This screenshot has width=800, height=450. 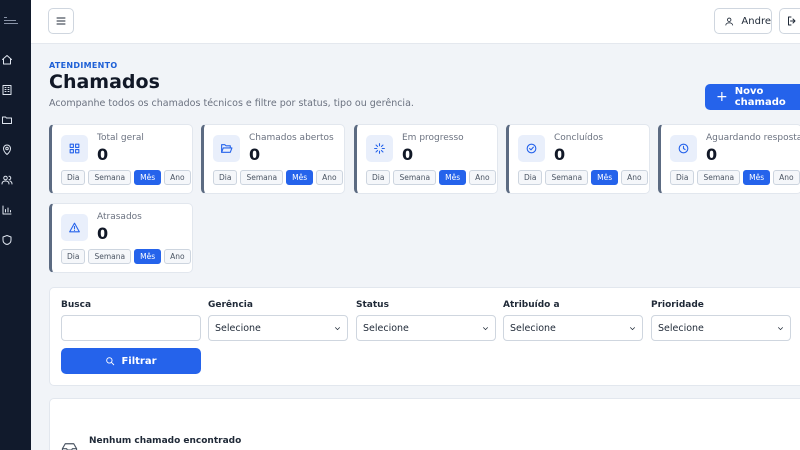 What do you see at coordinates (139, 361) in the screenshot?
I see `filter-button-label: Filtrar` at bounding box center [139, 361].